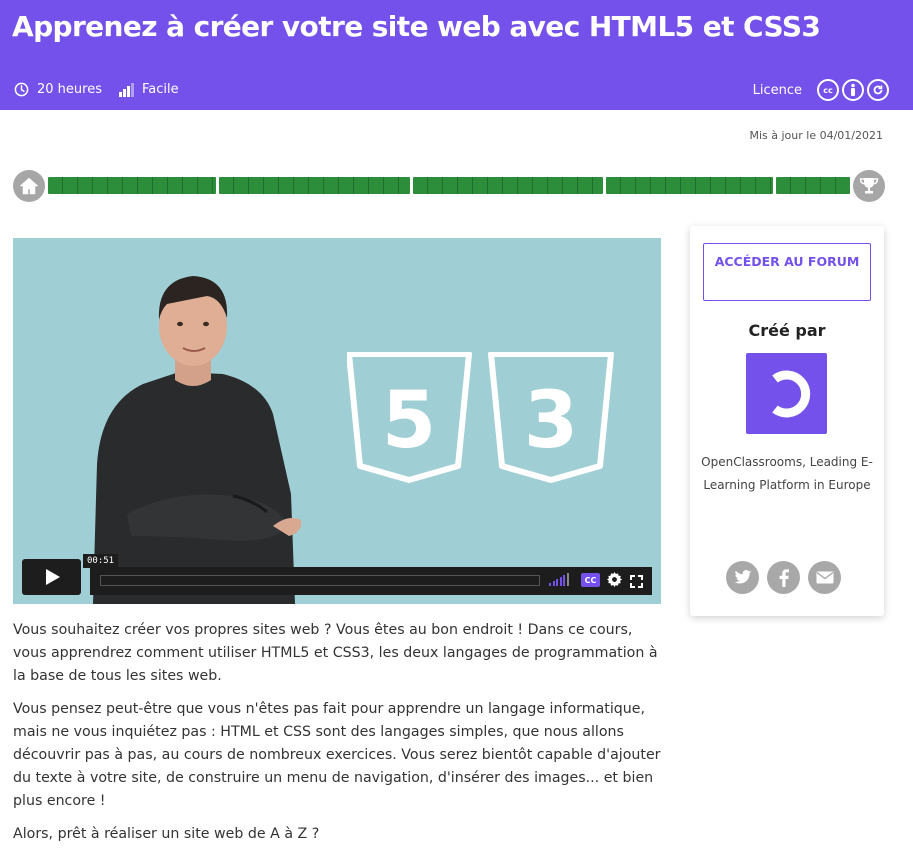 The width and height of the screenshot is (913, 855). I want to click on play-icon, so click(52, 577).